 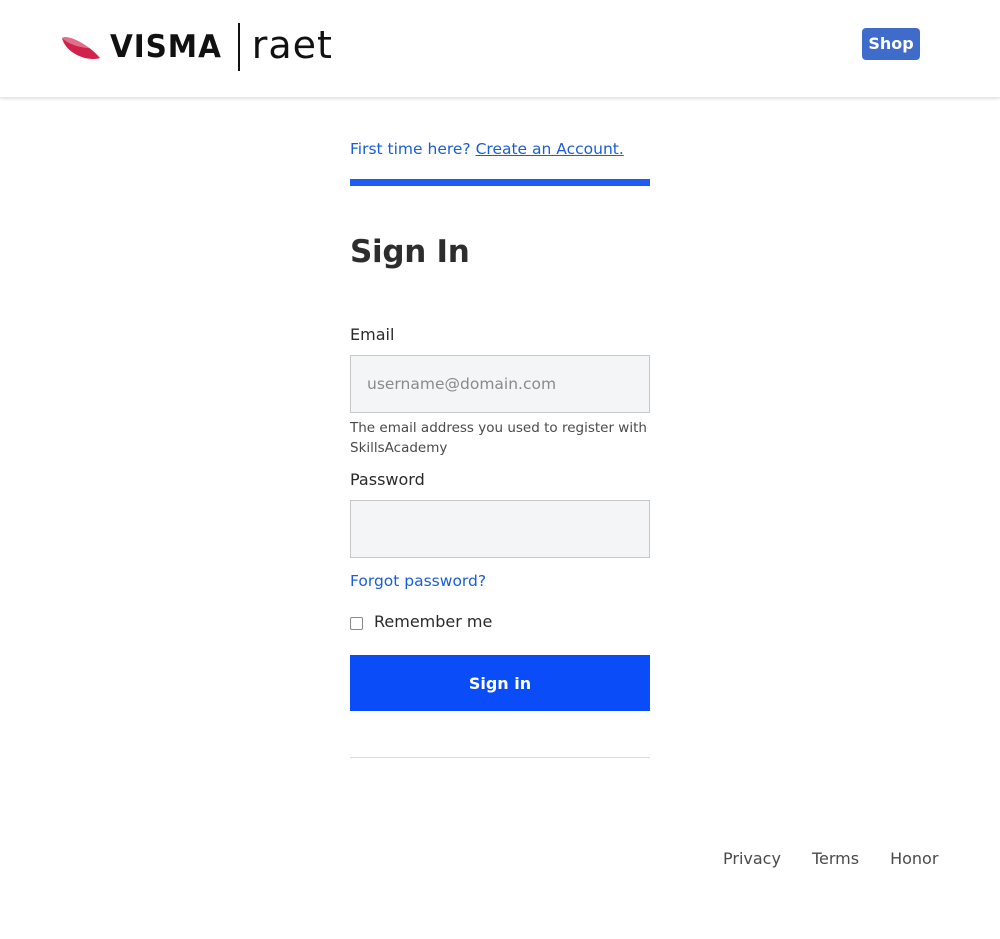 What do you see at coordinates (500, 182) in the screenshot?
I see `accent-bar` at bounding box center [500, 182].